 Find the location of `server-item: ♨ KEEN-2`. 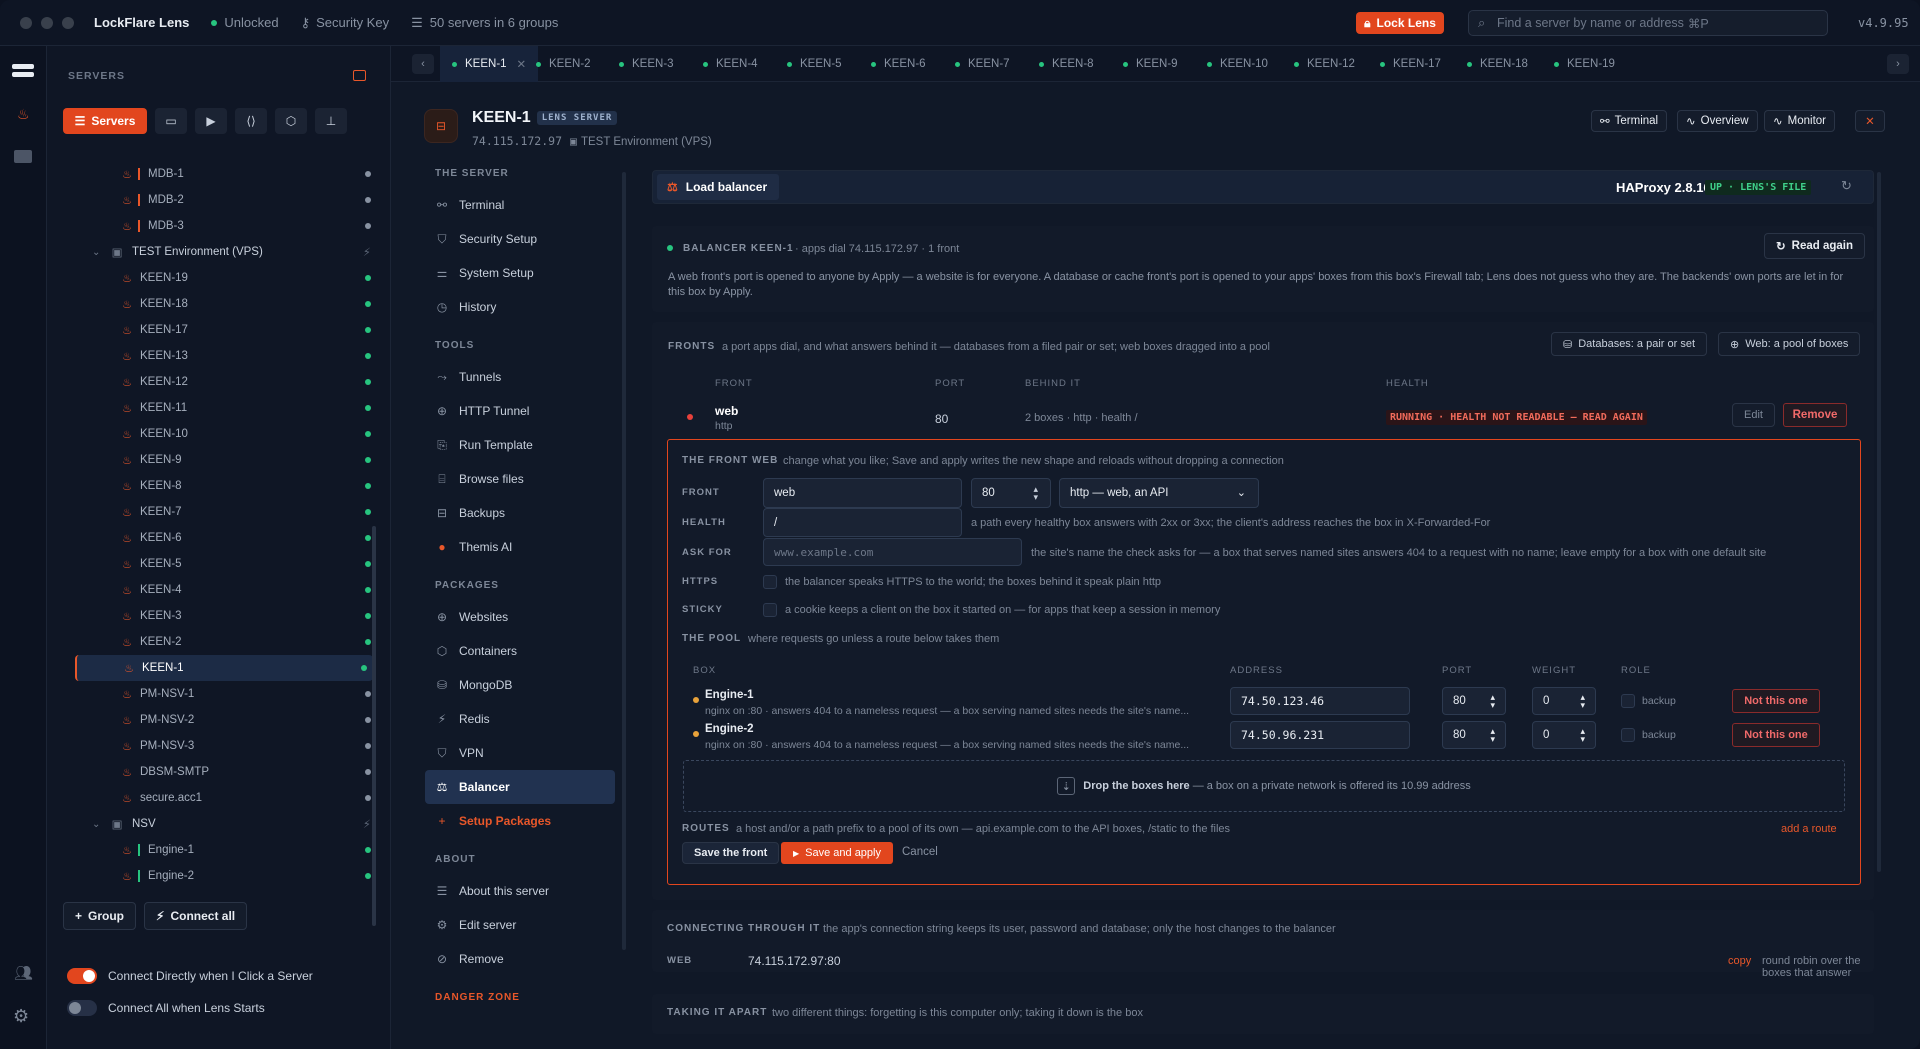

server-item: ♨ KEEN-2 is located at coordinates (212, 642).